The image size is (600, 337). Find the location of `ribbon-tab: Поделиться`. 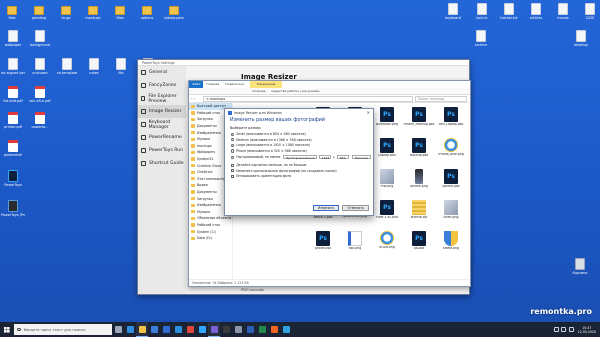

ribbon-tab: Поделиться is located at coordinates (234, 84).